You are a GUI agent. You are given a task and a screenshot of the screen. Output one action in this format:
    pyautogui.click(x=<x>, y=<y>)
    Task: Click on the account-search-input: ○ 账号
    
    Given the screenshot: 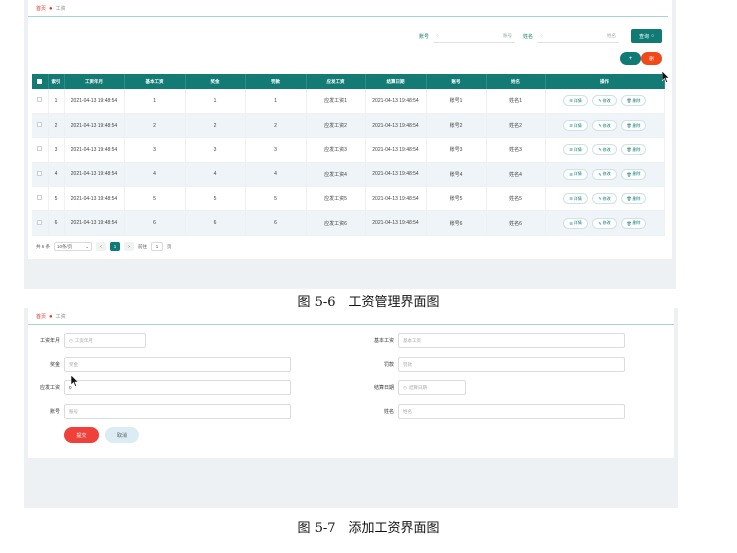 What is the action you would take?
    pyautogui.click(x=474, y=36)
    